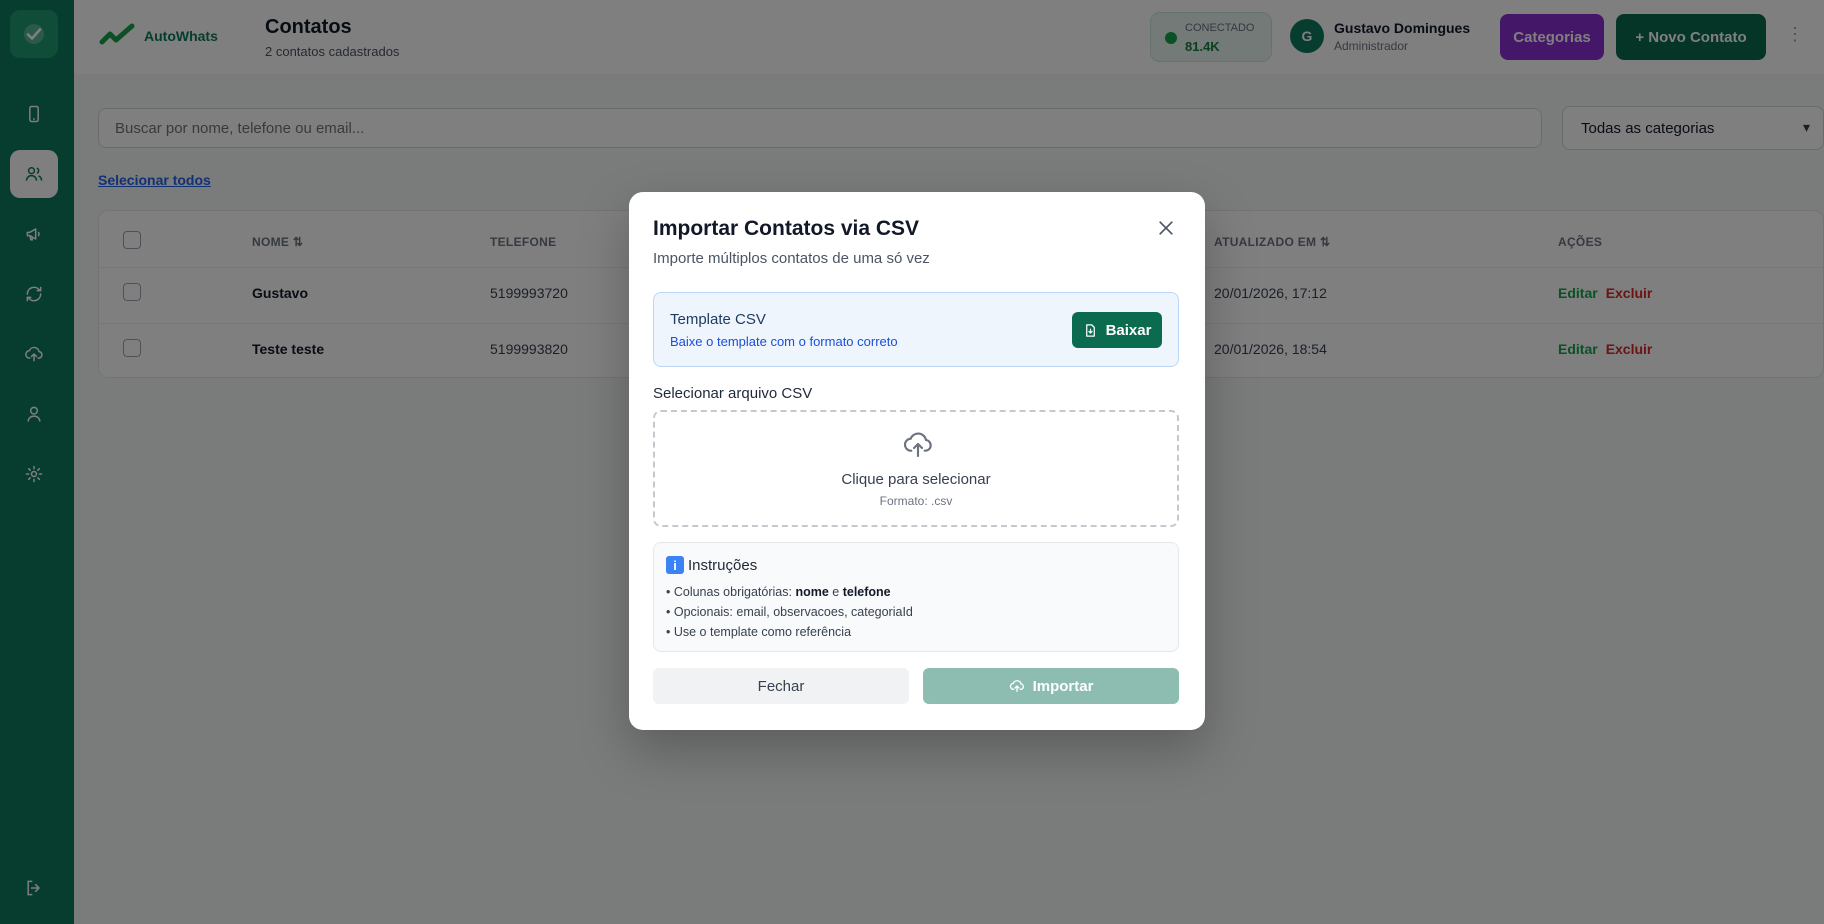  What do you see at coordinates (916, 479) in the screenshot?
I see `dropzone-title: Clique para selecionar` at bounding box center [916, 479].